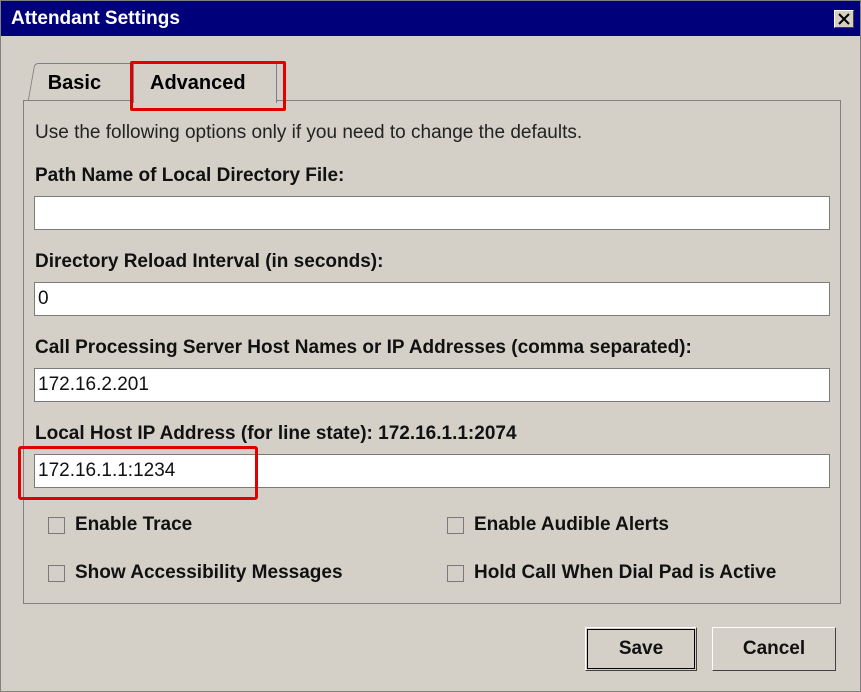 The height and width of the screenshot is (692, 861). What do you see at coordinates (774, 649) in the screenshot?
I see `cancel-button: Cancel` at bounding box center [774, 649].